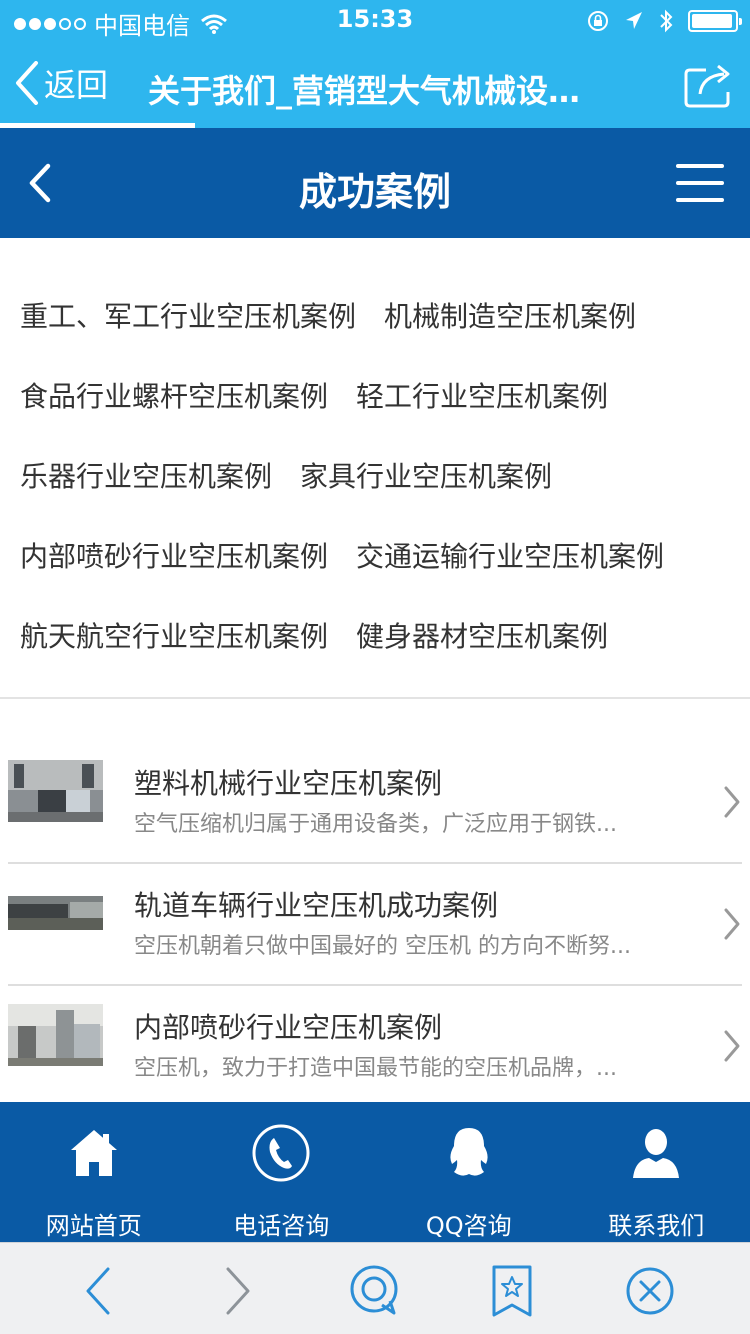 Image resolution: width=750 pixels, height=1334 pixels. I want to click on footer-label: 联系我们, so click(656, 1226).